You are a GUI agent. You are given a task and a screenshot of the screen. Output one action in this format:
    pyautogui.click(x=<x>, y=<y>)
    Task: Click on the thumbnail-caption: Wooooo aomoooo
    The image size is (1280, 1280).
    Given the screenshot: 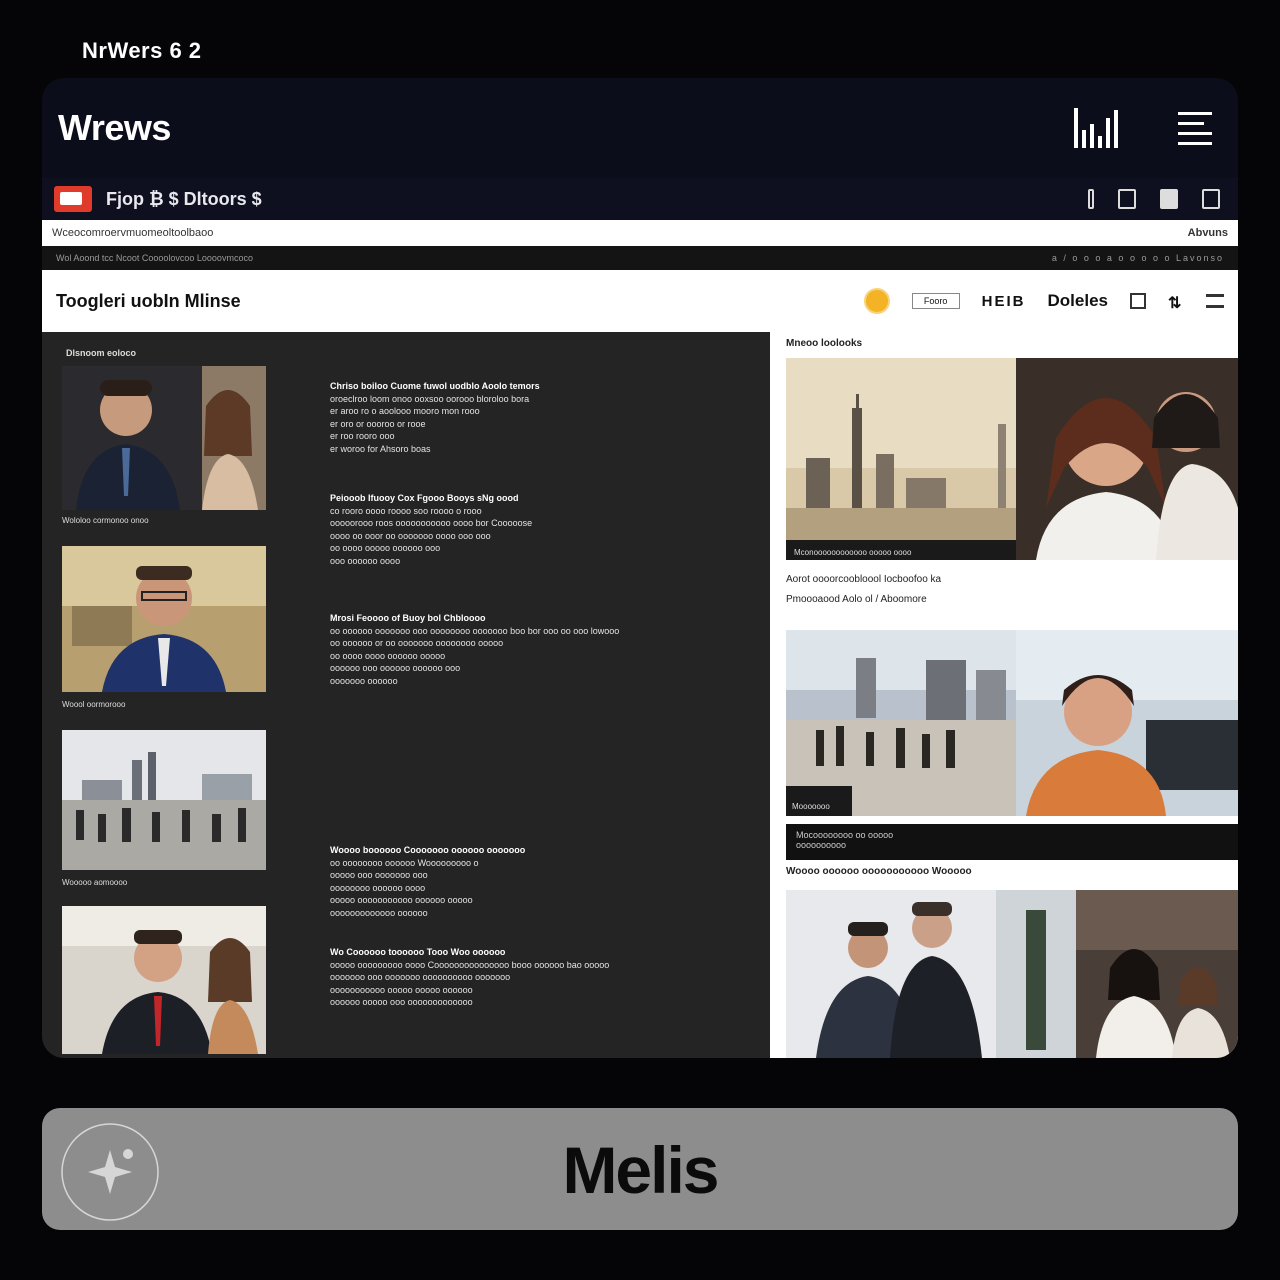 What is the action you would take?
    pyautogui.click(x=95, y=882)
    